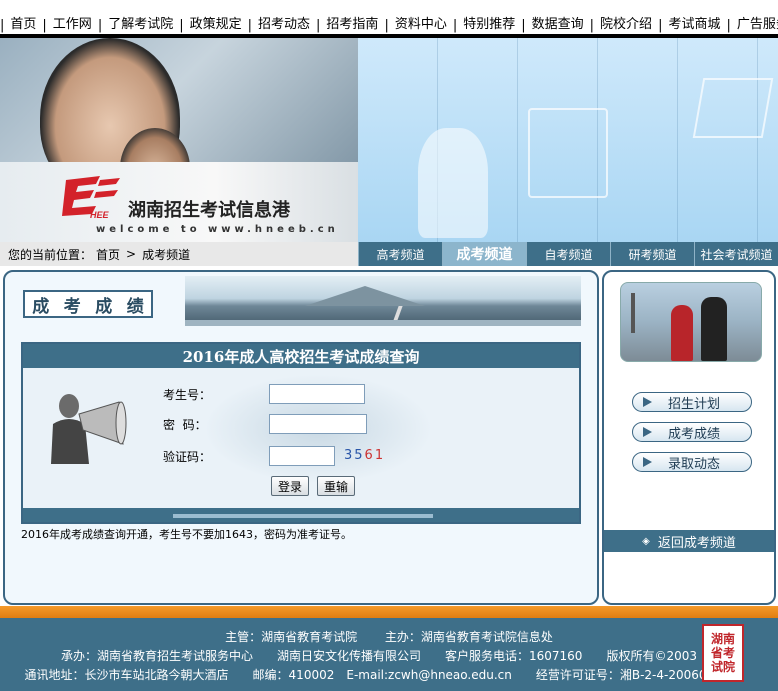  What do you see at coordinates (723, 653) in the screenshot?
I see `seal-logo: 湖南 省考 试院` at bounding box center [723, 653].